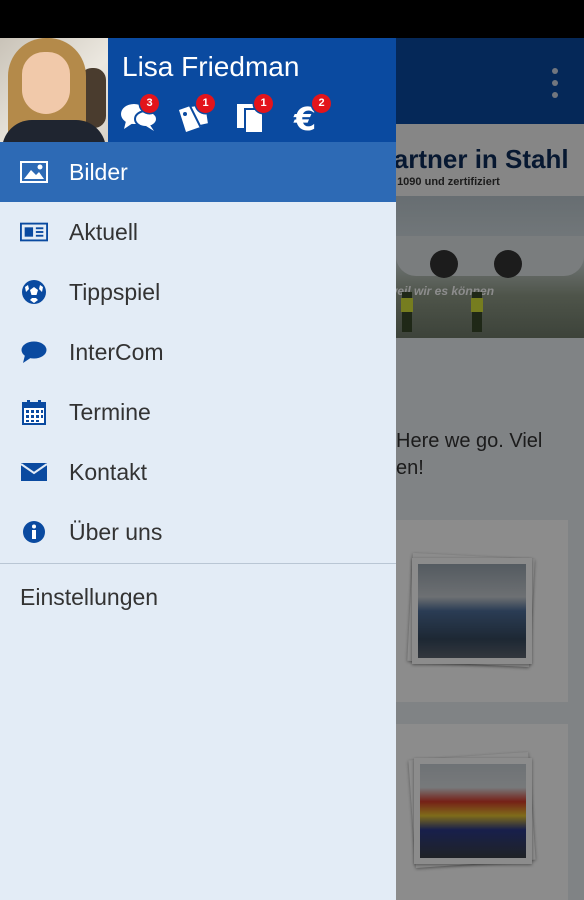 The image size is (584, 900). Describe the element at coordinates (34, 172) in the screenshot. I see `image-icon` at that location.